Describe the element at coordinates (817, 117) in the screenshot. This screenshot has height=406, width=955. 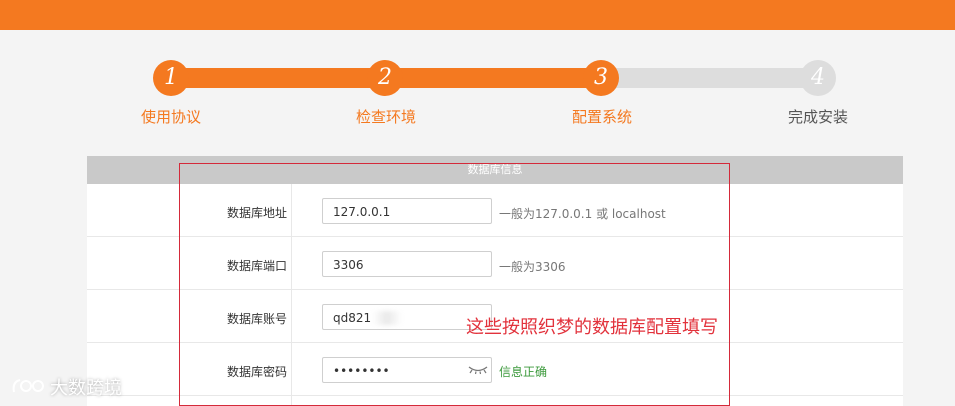
I see `step-4-label: 完成安装` at that location.